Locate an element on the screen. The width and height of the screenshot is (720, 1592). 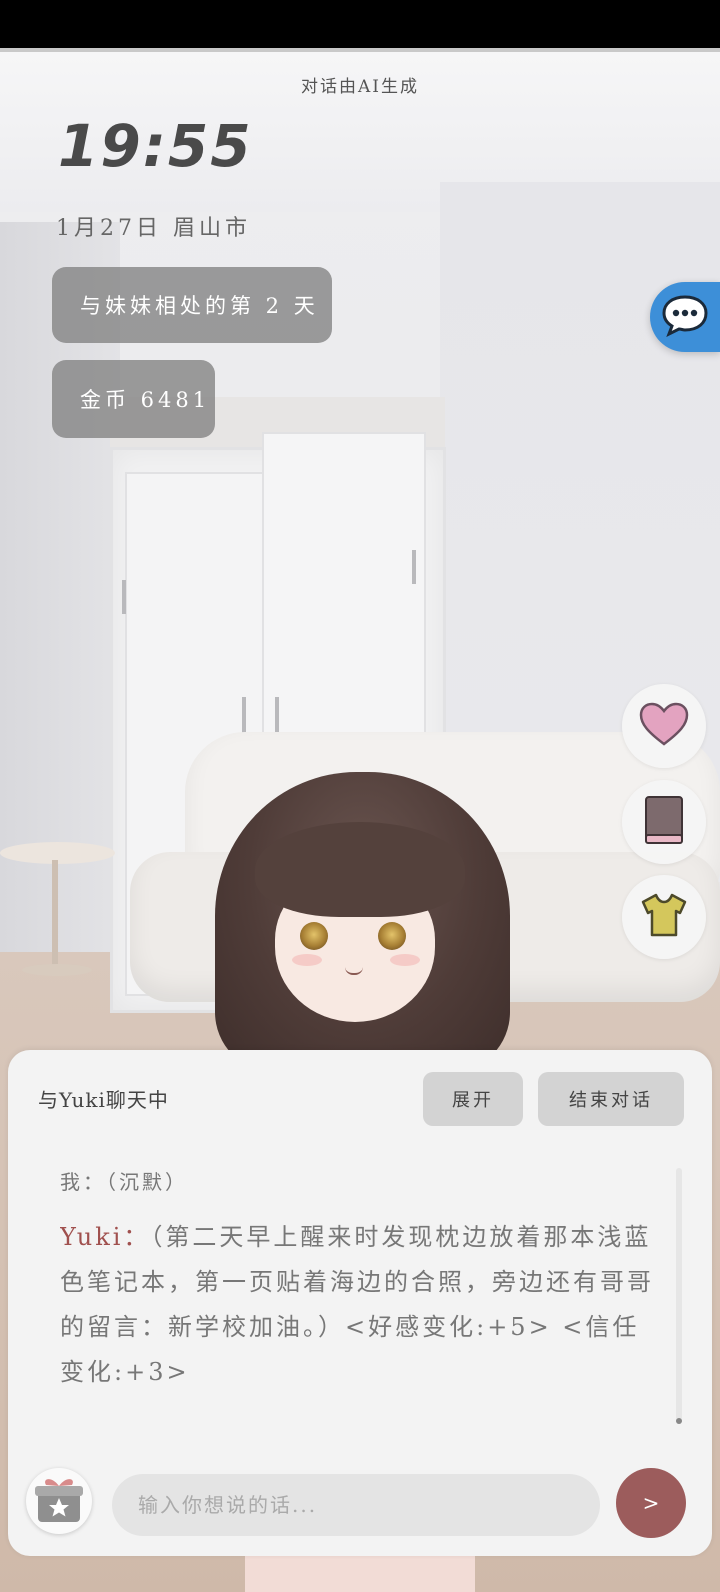
clock: 19:55 is located at coordinates (155, 146).